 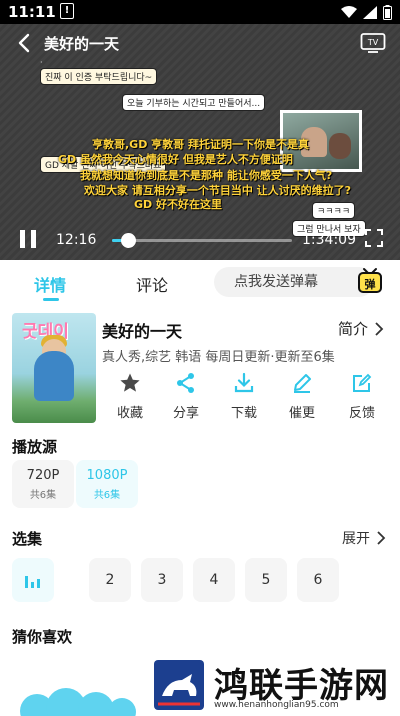 I want to click on status-icons, so click(x=366, y=12).